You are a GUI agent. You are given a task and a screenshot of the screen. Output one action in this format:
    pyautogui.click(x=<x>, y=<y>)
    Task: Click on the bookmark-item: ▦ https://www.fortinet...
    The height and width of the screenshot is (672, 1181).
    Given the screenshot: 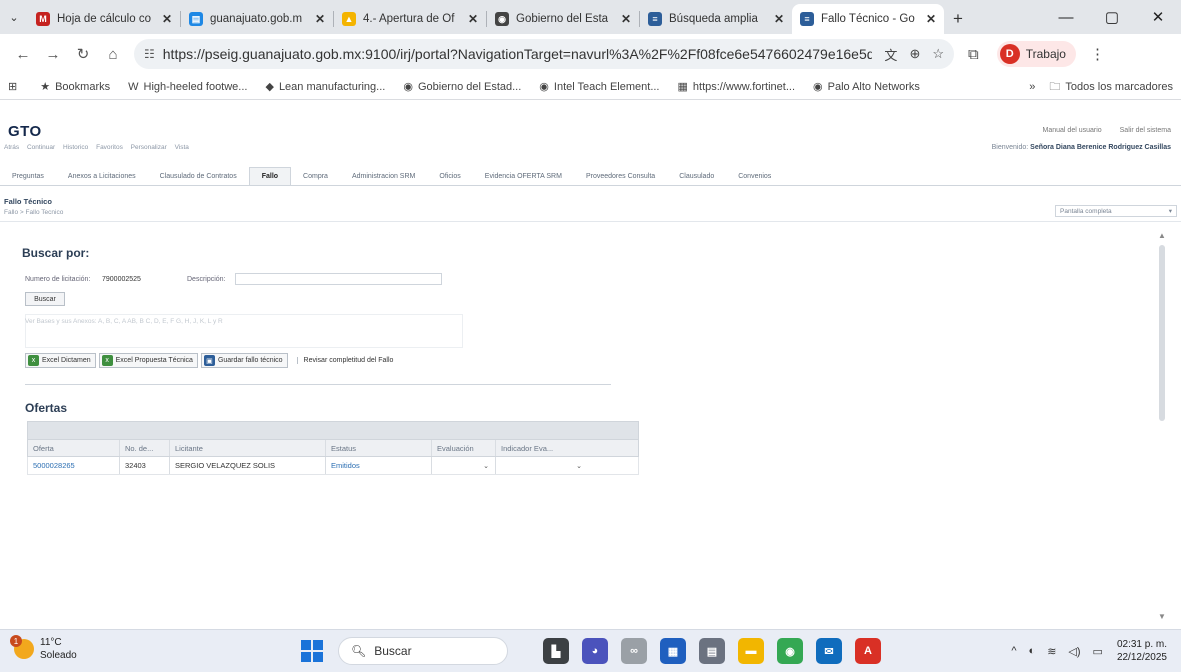 What is the action you would take?
    pyautogui.click(x=737, y=87)
    